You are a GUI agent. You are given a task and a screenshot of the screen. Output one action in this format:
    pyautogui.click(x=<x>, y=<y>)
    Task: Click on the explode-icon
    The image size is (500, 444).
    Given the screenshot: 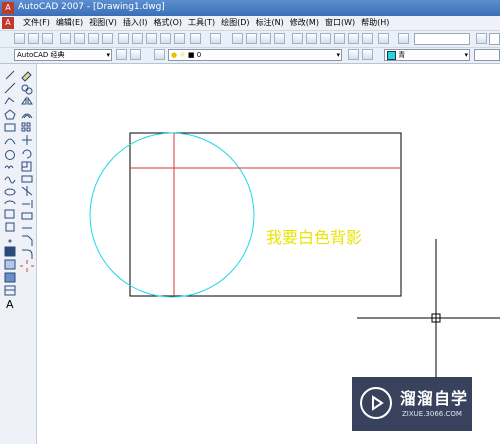 What is the action you would take?
    pyautogui.click(x=27, y=266)
    